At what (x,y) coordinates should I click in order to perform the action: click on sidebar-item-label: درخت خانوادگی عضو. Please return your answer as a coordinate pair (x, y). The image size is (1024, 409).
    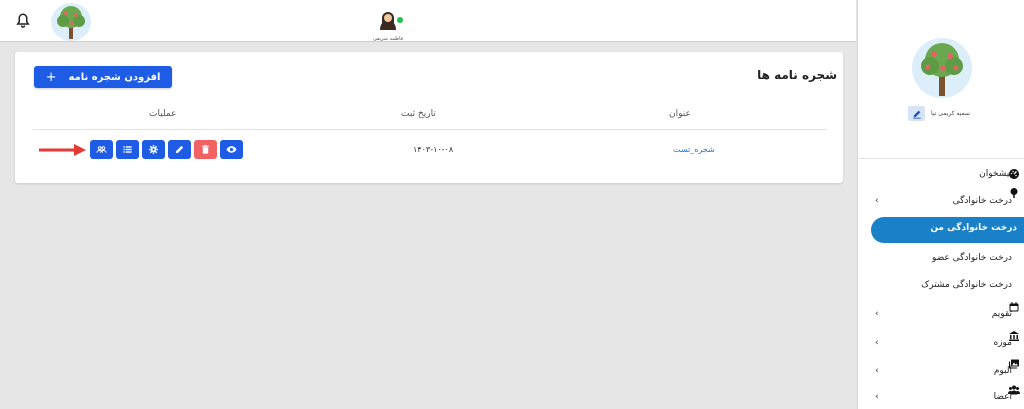
    Looking at the image, I should click on (971, 258).